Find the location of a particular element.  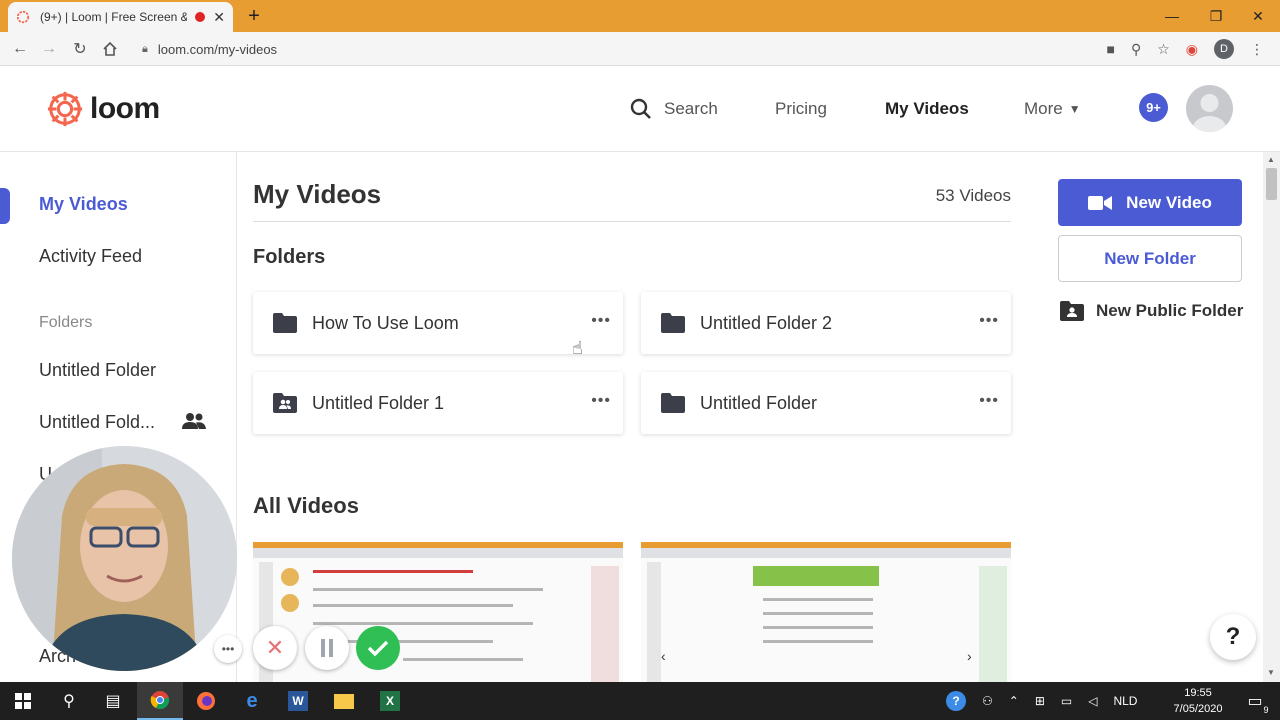

people-tray-icon: ⚇ is located at coordinates (987, 701).